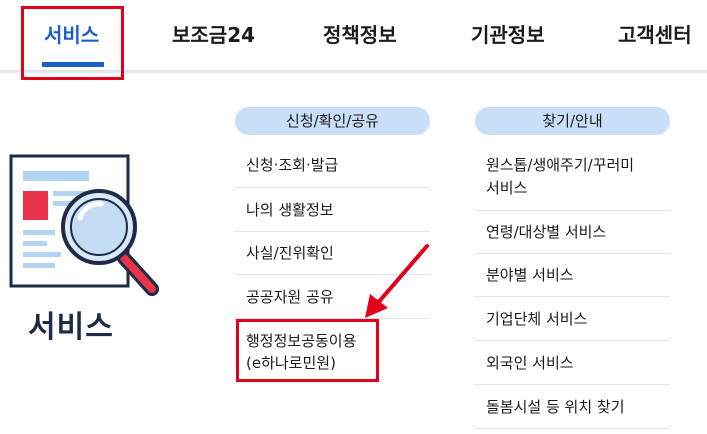 This screenshot has width=707, height=434. I want to click on menu-item-foreigner-service: 외국인 서비스, so click(530, 363).